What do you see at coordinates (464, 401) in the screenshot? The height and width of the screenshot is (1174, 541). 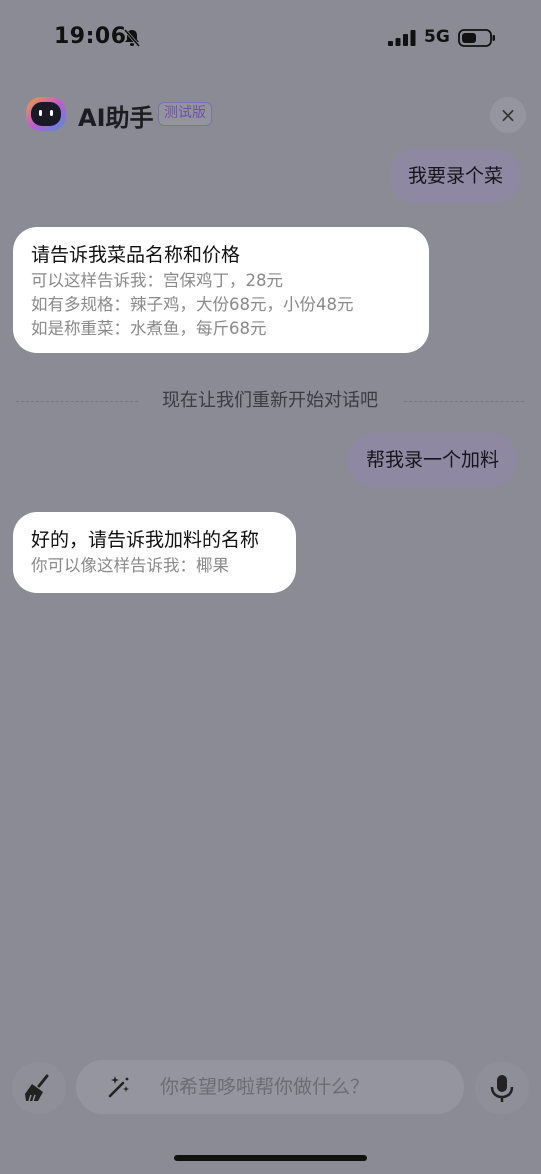 I see `divider-line-right` at bounding box center [464, 401].